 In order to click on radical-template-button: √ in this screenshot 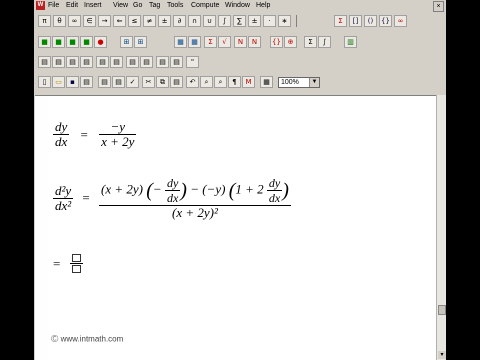, I will do `click(224, 42)`.